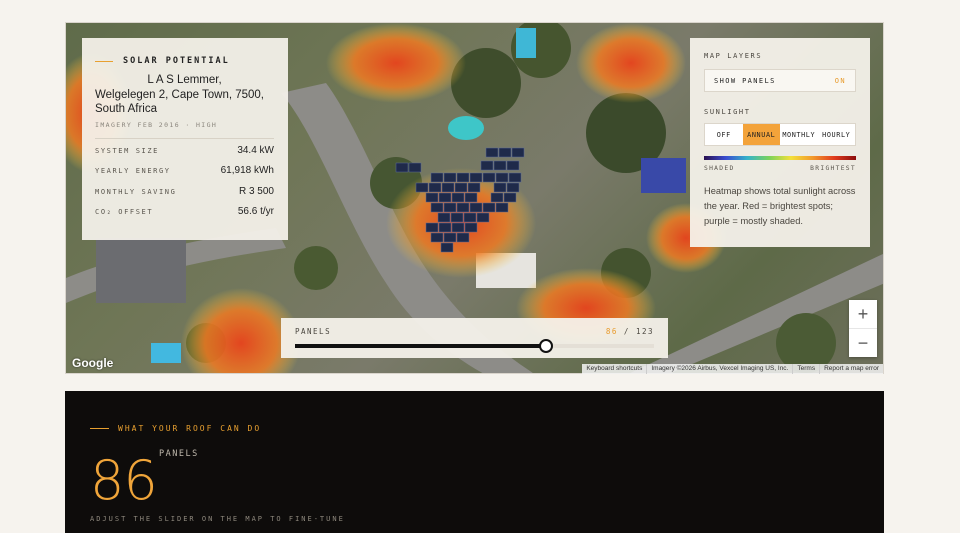 Image resolution: width=960 pixels, height=533 pixels. I want to click on zoom-in-button: +, so click(863, 314).